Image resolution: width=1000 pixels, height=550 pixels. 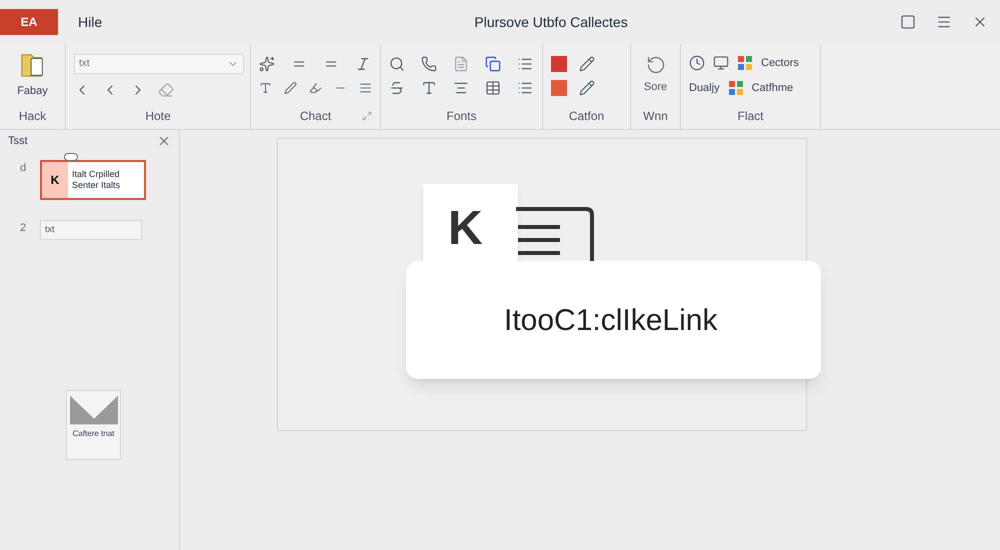 I want to click on clock-icon, so click(x=697, y=63).